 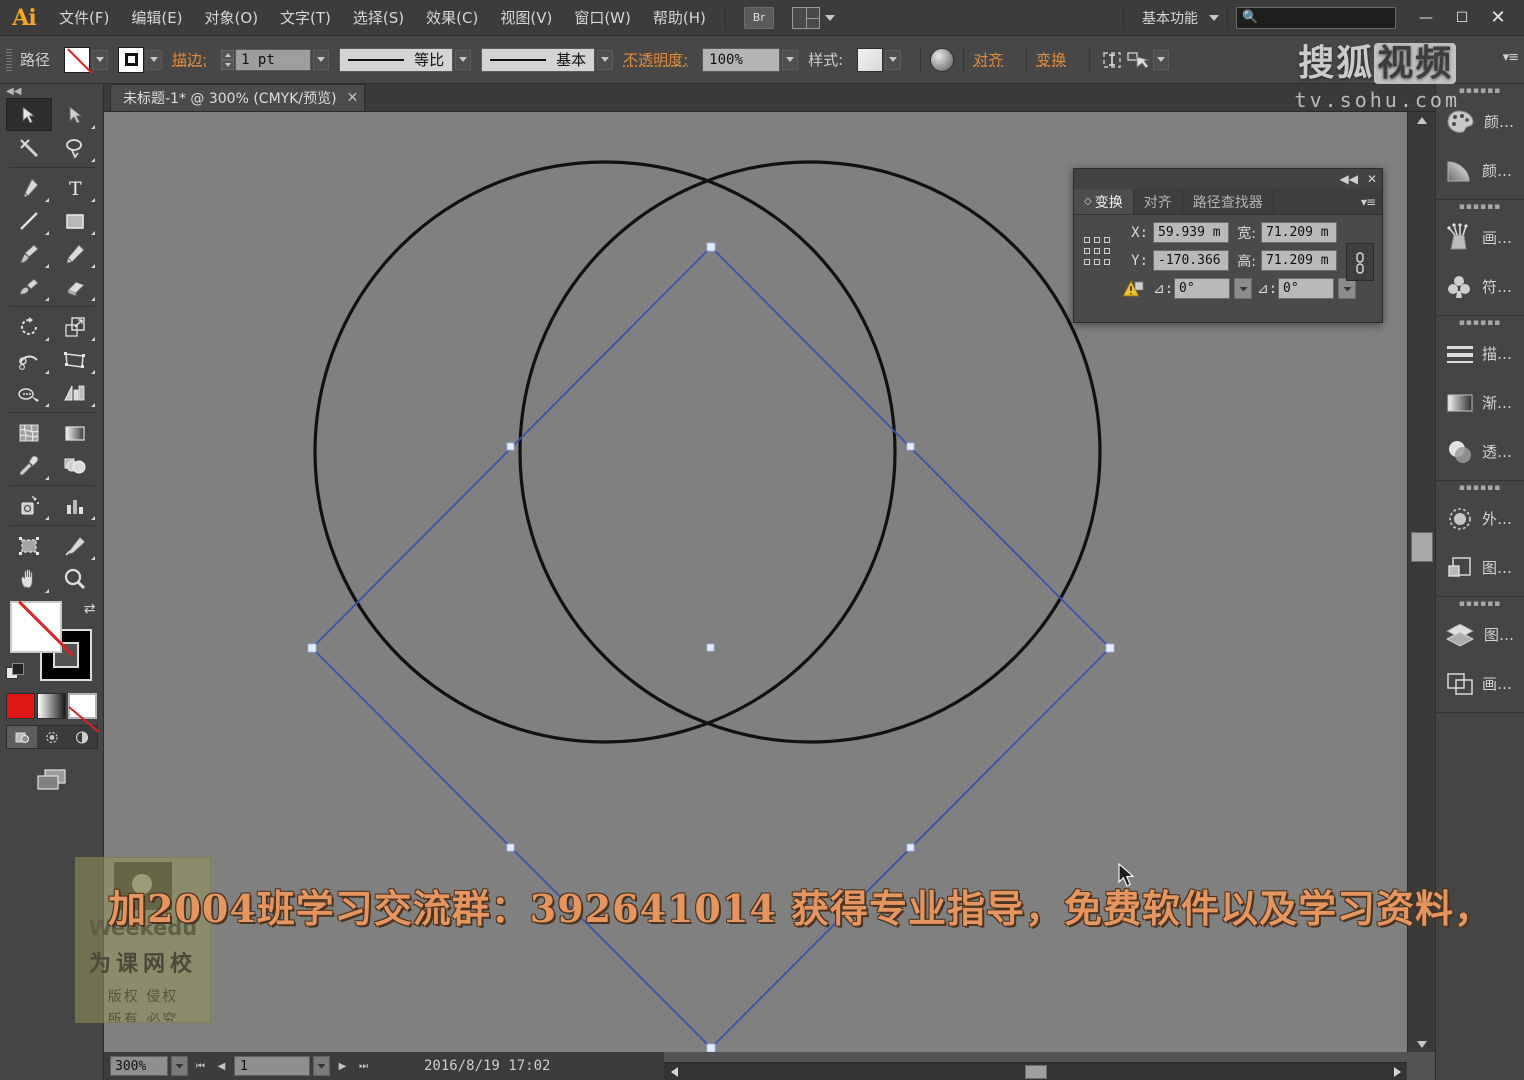 What do you see at coordinates (679, 18) in the screenshot?
I see `menu-help: 帮助(H)` at bounding box center [679, 18].